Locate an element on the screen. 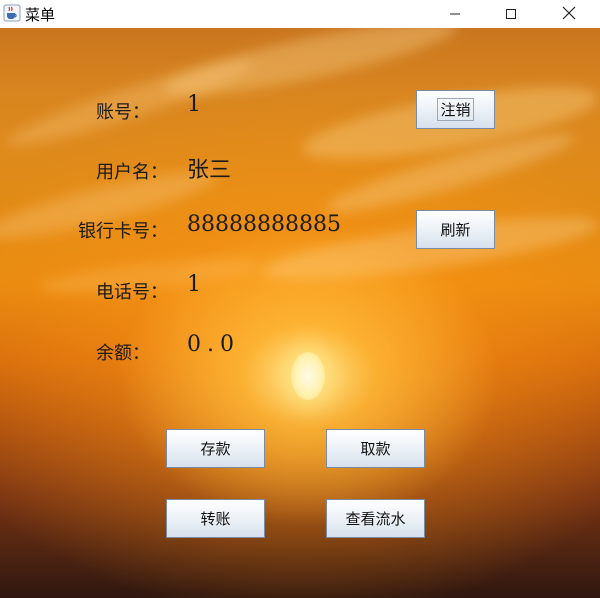  minimize-button is located at coordinates (455, 14).